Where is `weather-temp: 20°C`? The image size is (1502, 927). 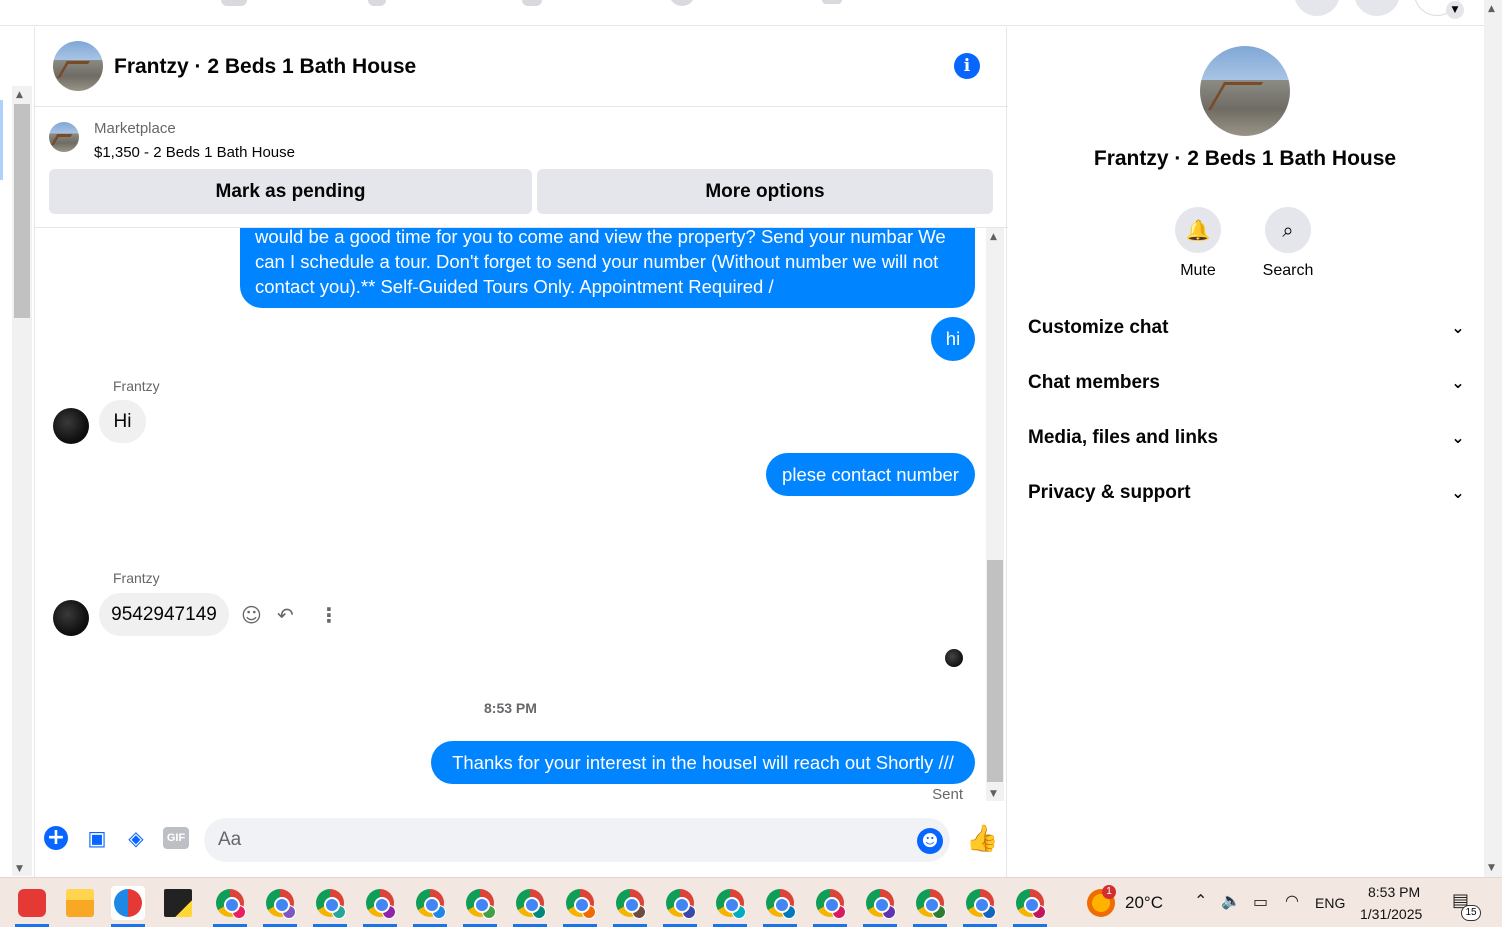
weather-temp: 20°C is located at coordinates (1144, 903).